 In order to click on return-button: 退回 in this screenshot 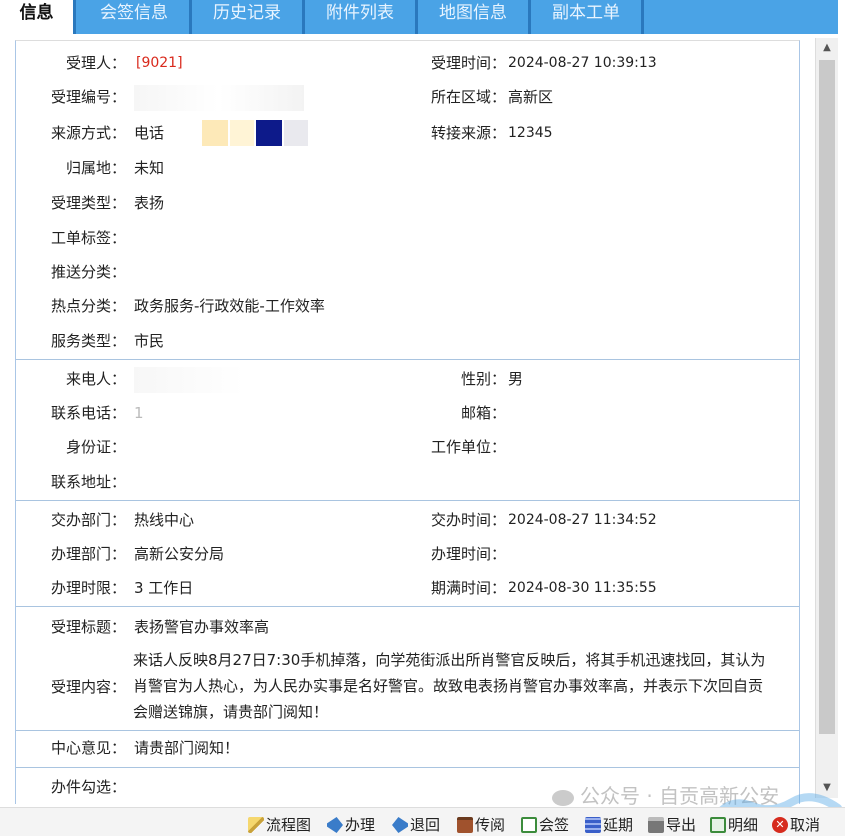, I will do `click(416, 825)`.